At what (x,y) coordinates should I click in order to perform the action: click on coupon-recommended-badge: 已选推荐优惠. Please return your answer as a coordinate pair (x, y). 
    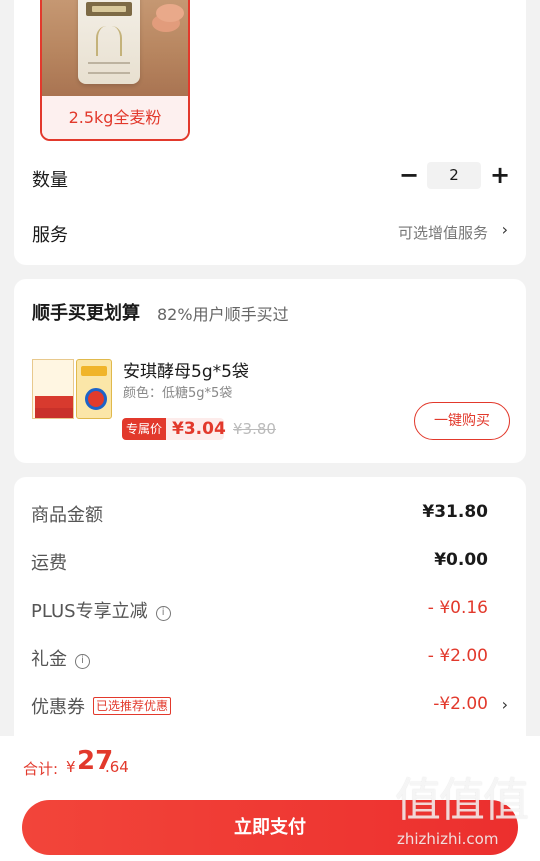
    Looking at the image, I should click on (132, 706).